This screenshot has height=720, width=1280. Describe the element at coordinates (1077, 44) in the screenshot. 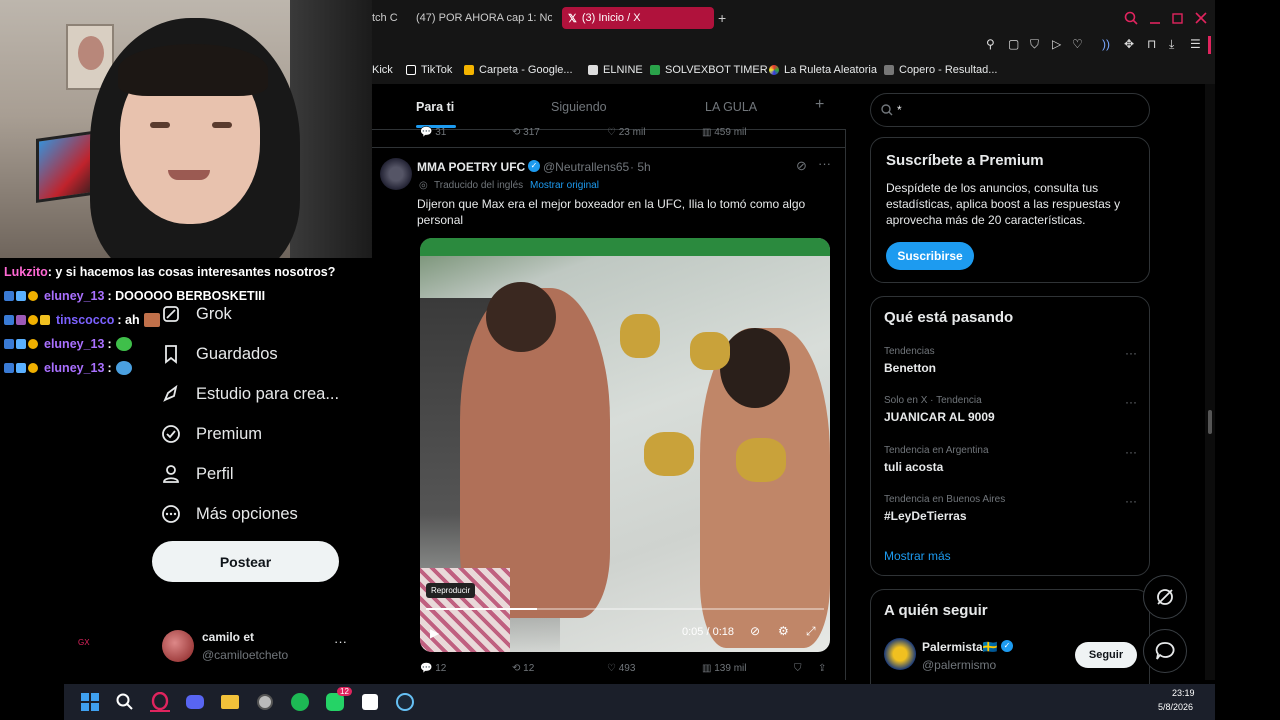

I see `heart-icon: ♡` at that location.